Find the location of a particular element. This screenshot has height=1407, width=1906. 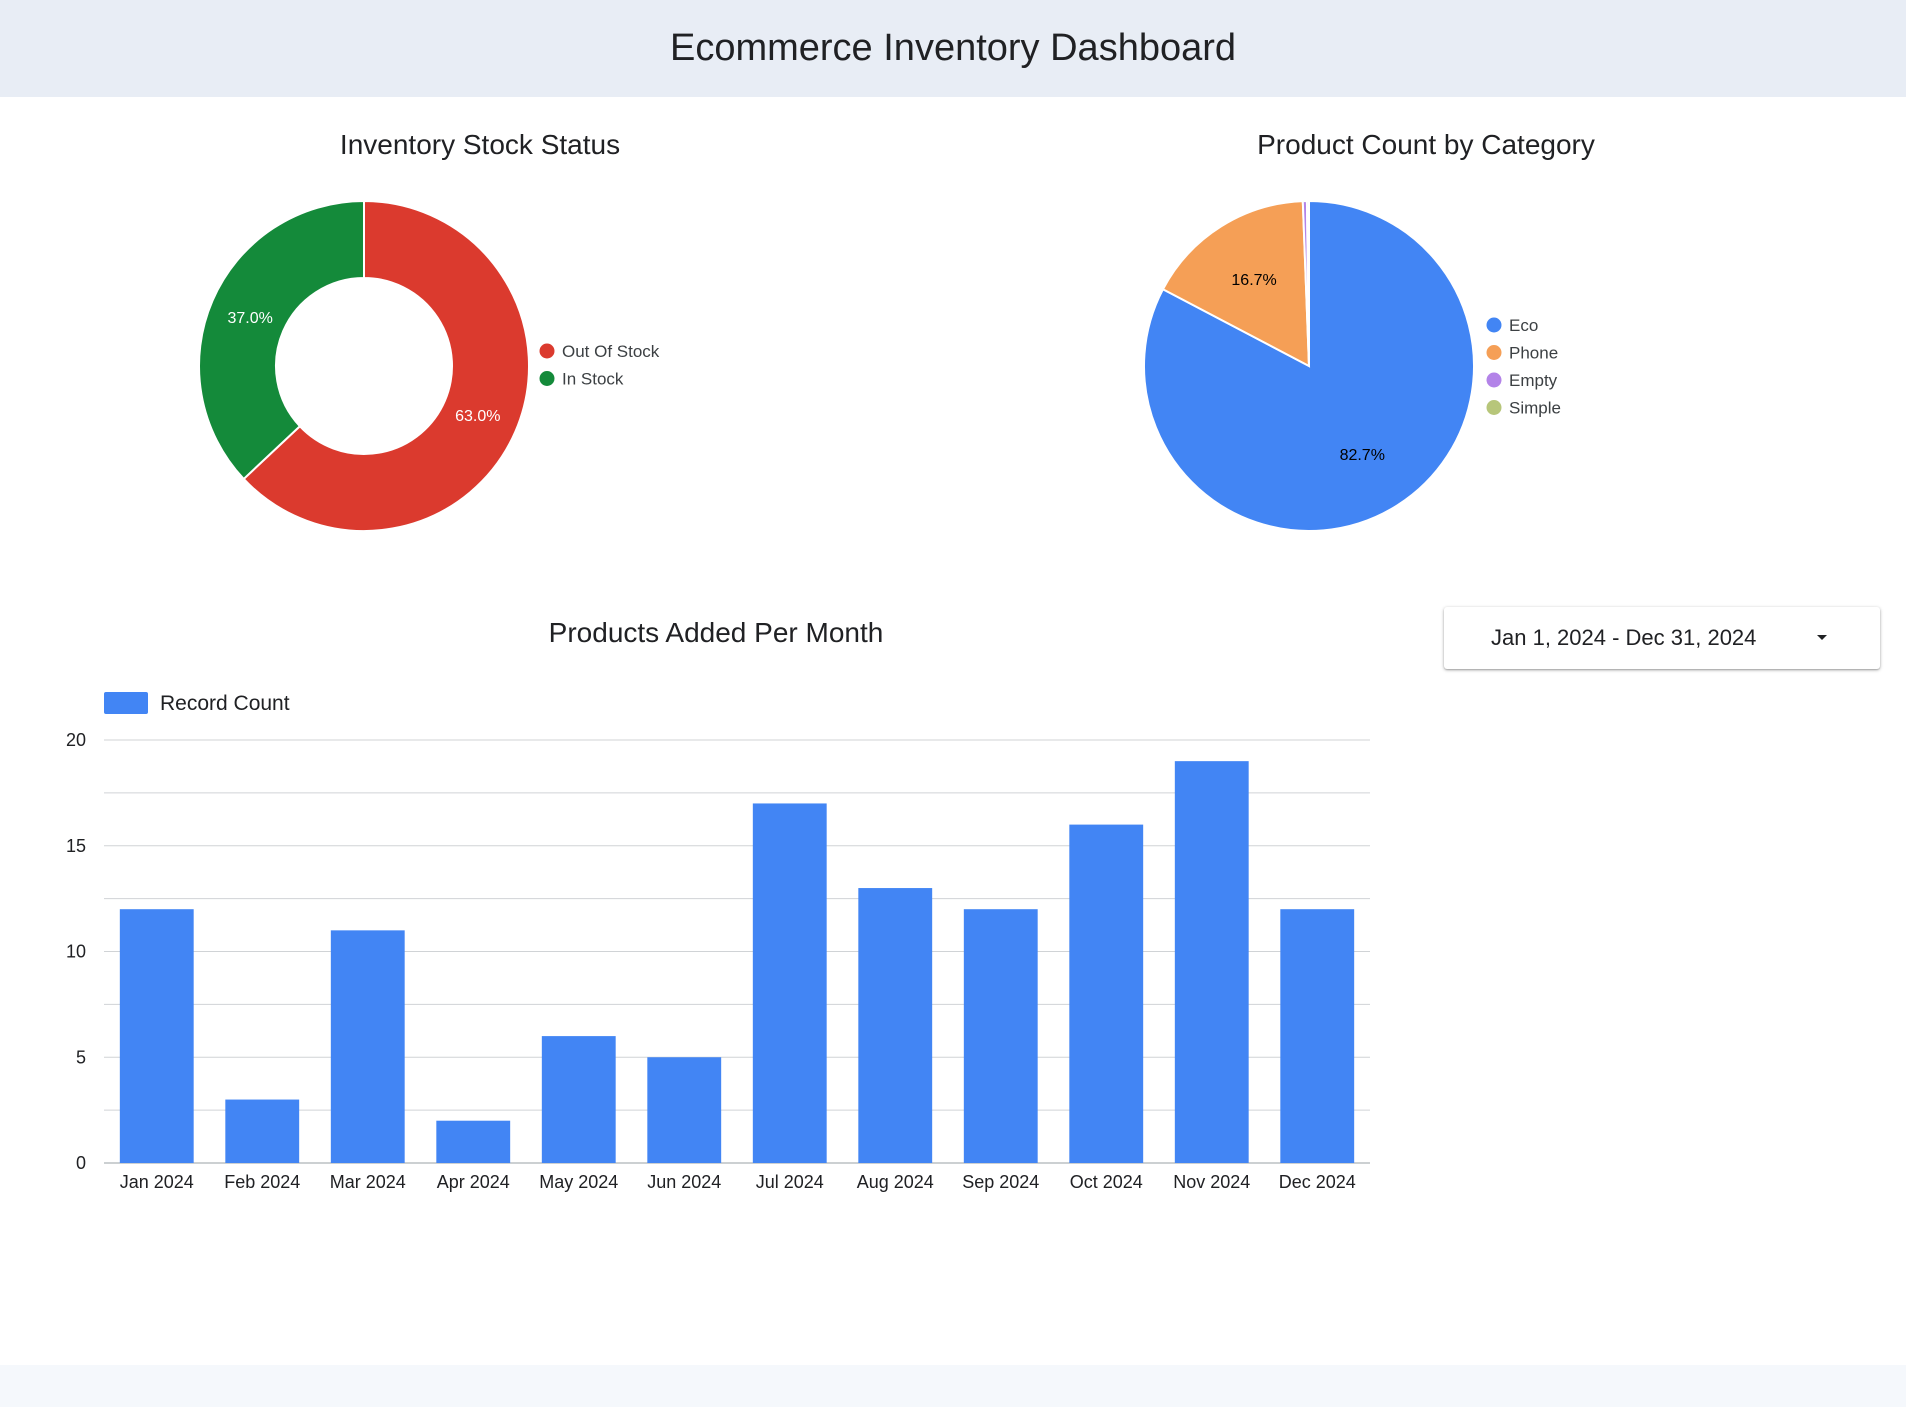

x-tick-label: Mar 2024 is located at coordinates (368, 1182).